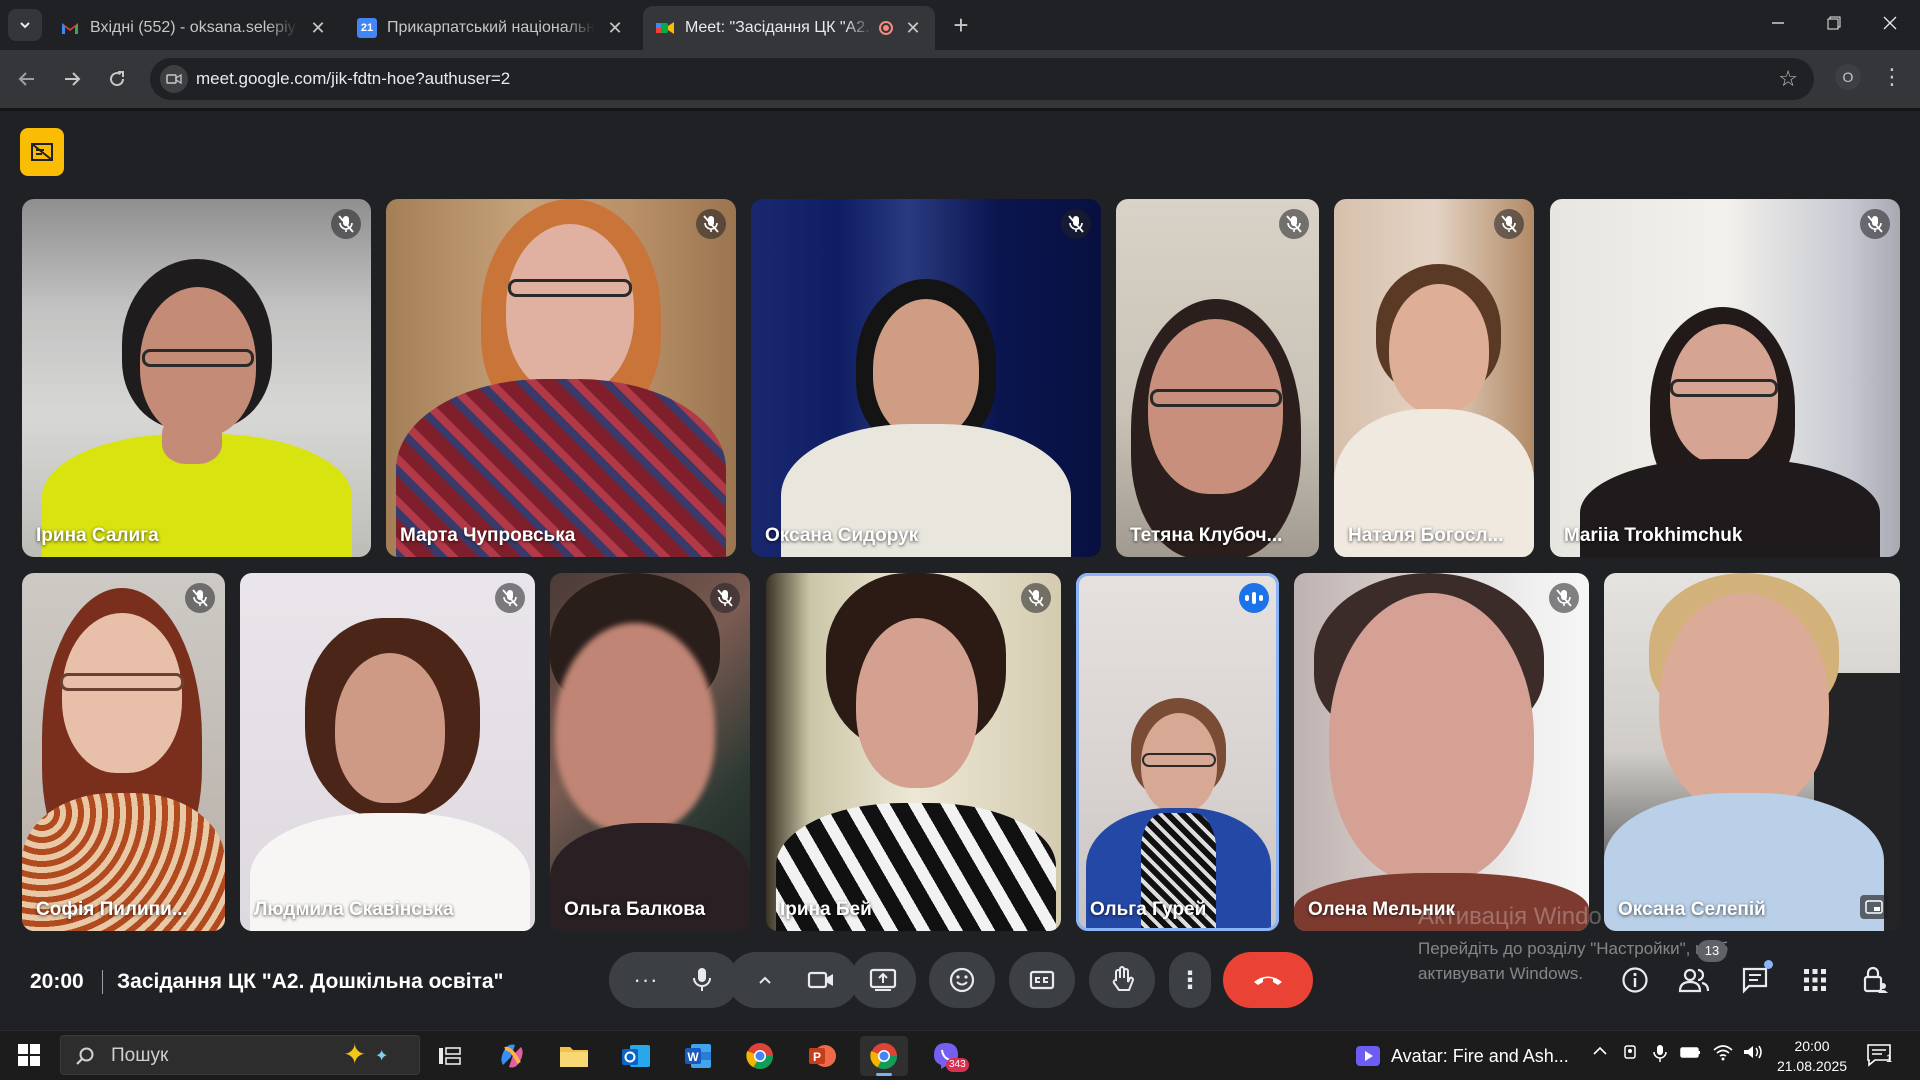 The image size is (1920, 1080). I want to click on participant-tile: Людмила Скавінська, so click(387, 752).